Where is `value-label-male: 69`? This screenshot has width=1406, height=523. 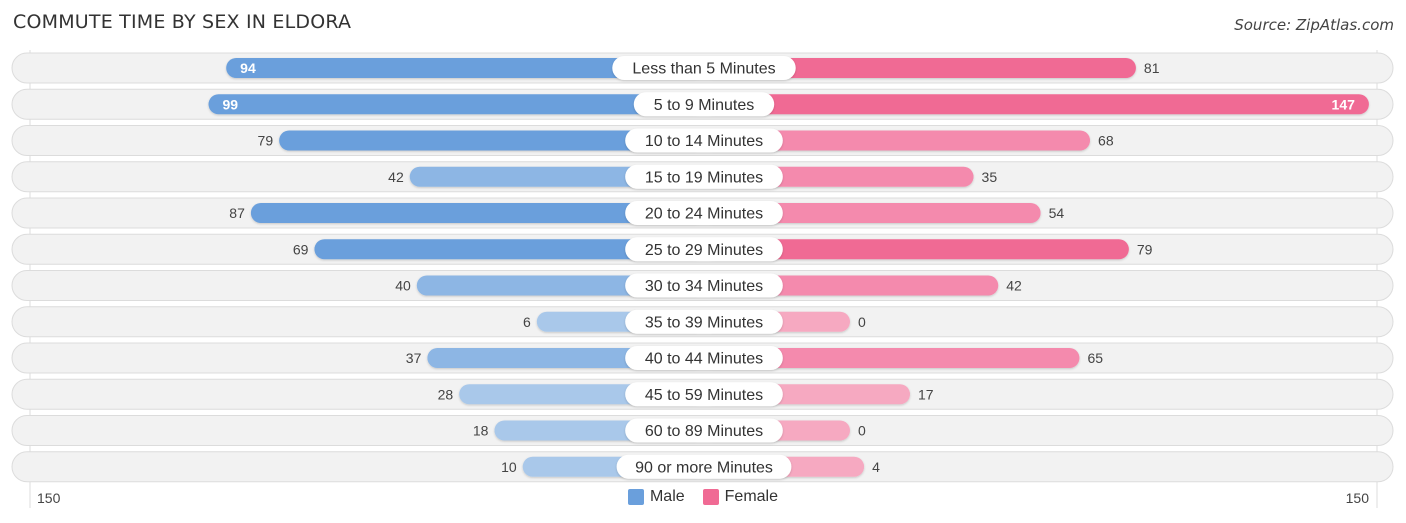
value-label-male: 69 is located at coordinates (301, 249).